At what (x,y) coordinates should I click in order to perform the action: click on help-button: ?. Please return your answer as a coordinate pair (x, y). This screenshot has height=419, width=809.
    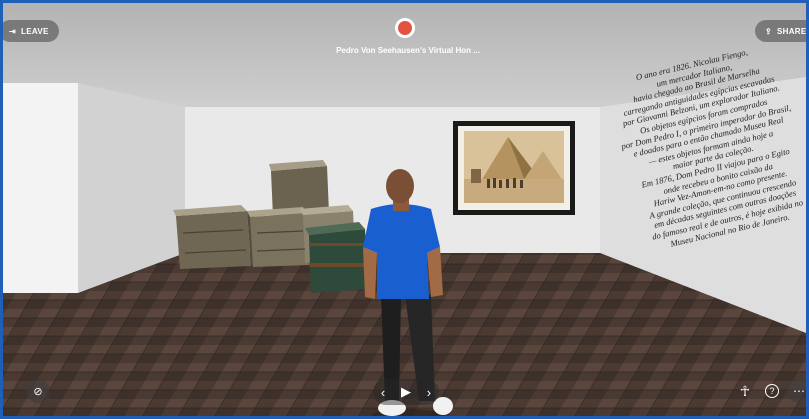
    Looking at the image, I should click on (772, 391).